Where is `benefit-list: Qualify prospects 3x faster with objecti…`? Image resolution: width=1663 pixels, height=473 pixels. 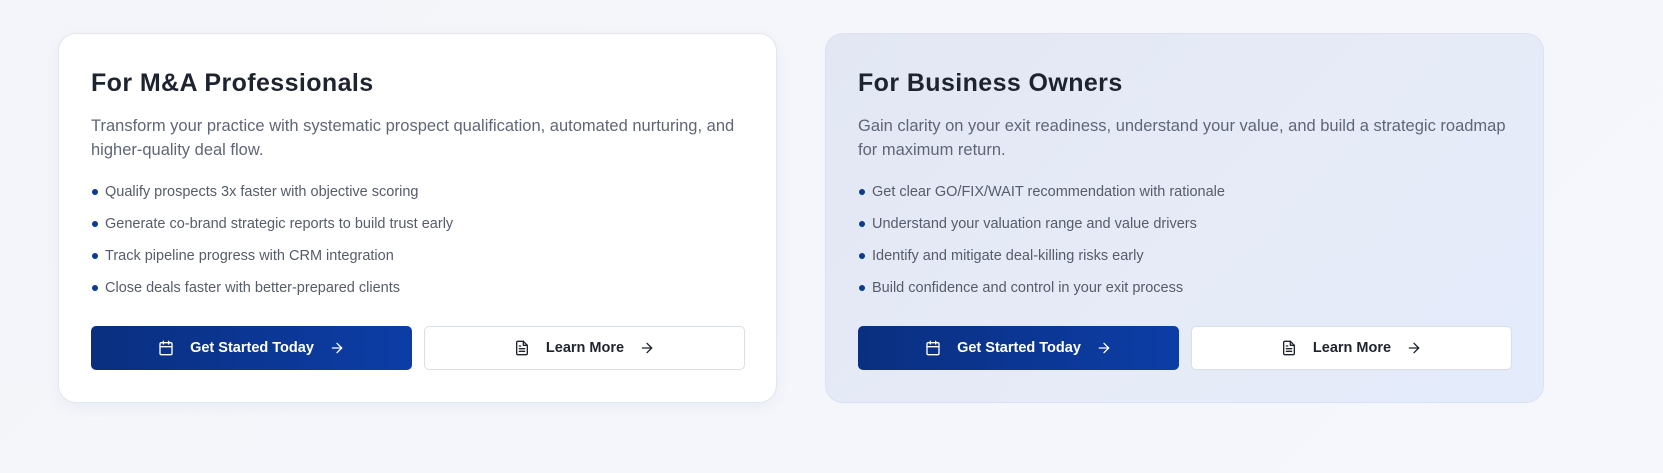
benefit-list: Qualify prospects 3x faster with objecti… is located at coordinates (417, 246).